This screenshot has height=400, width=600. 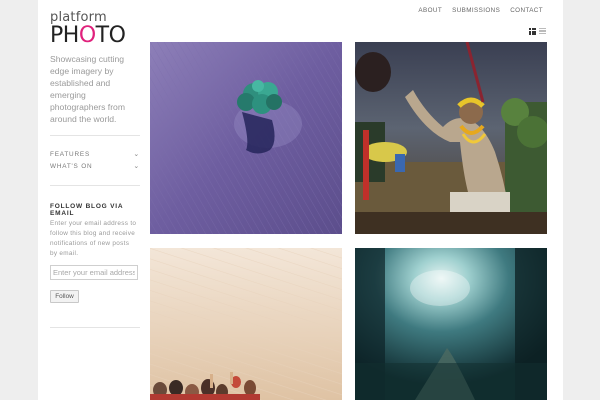 I want to click on menu-item-whats-on: WHAT'S ON ⌄, so click(x=95, y=168).